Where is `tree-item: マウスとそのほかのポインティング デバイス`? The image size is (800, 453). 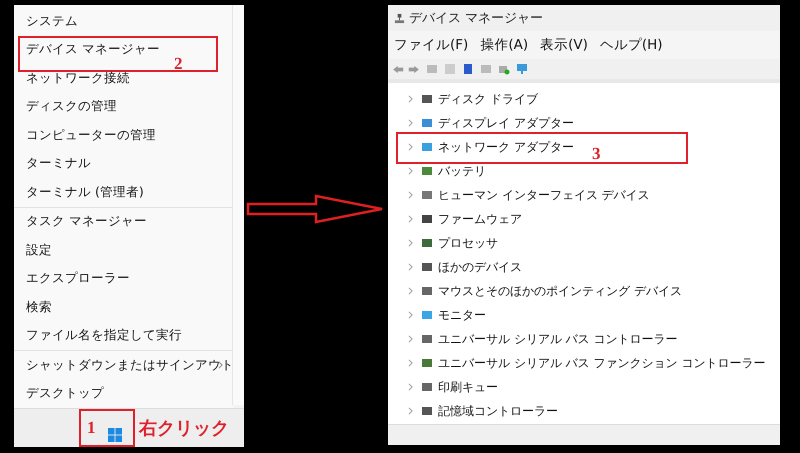
tree-item: マウスとそのほかのポインティング デバイス is located at coordinates (560, 291).